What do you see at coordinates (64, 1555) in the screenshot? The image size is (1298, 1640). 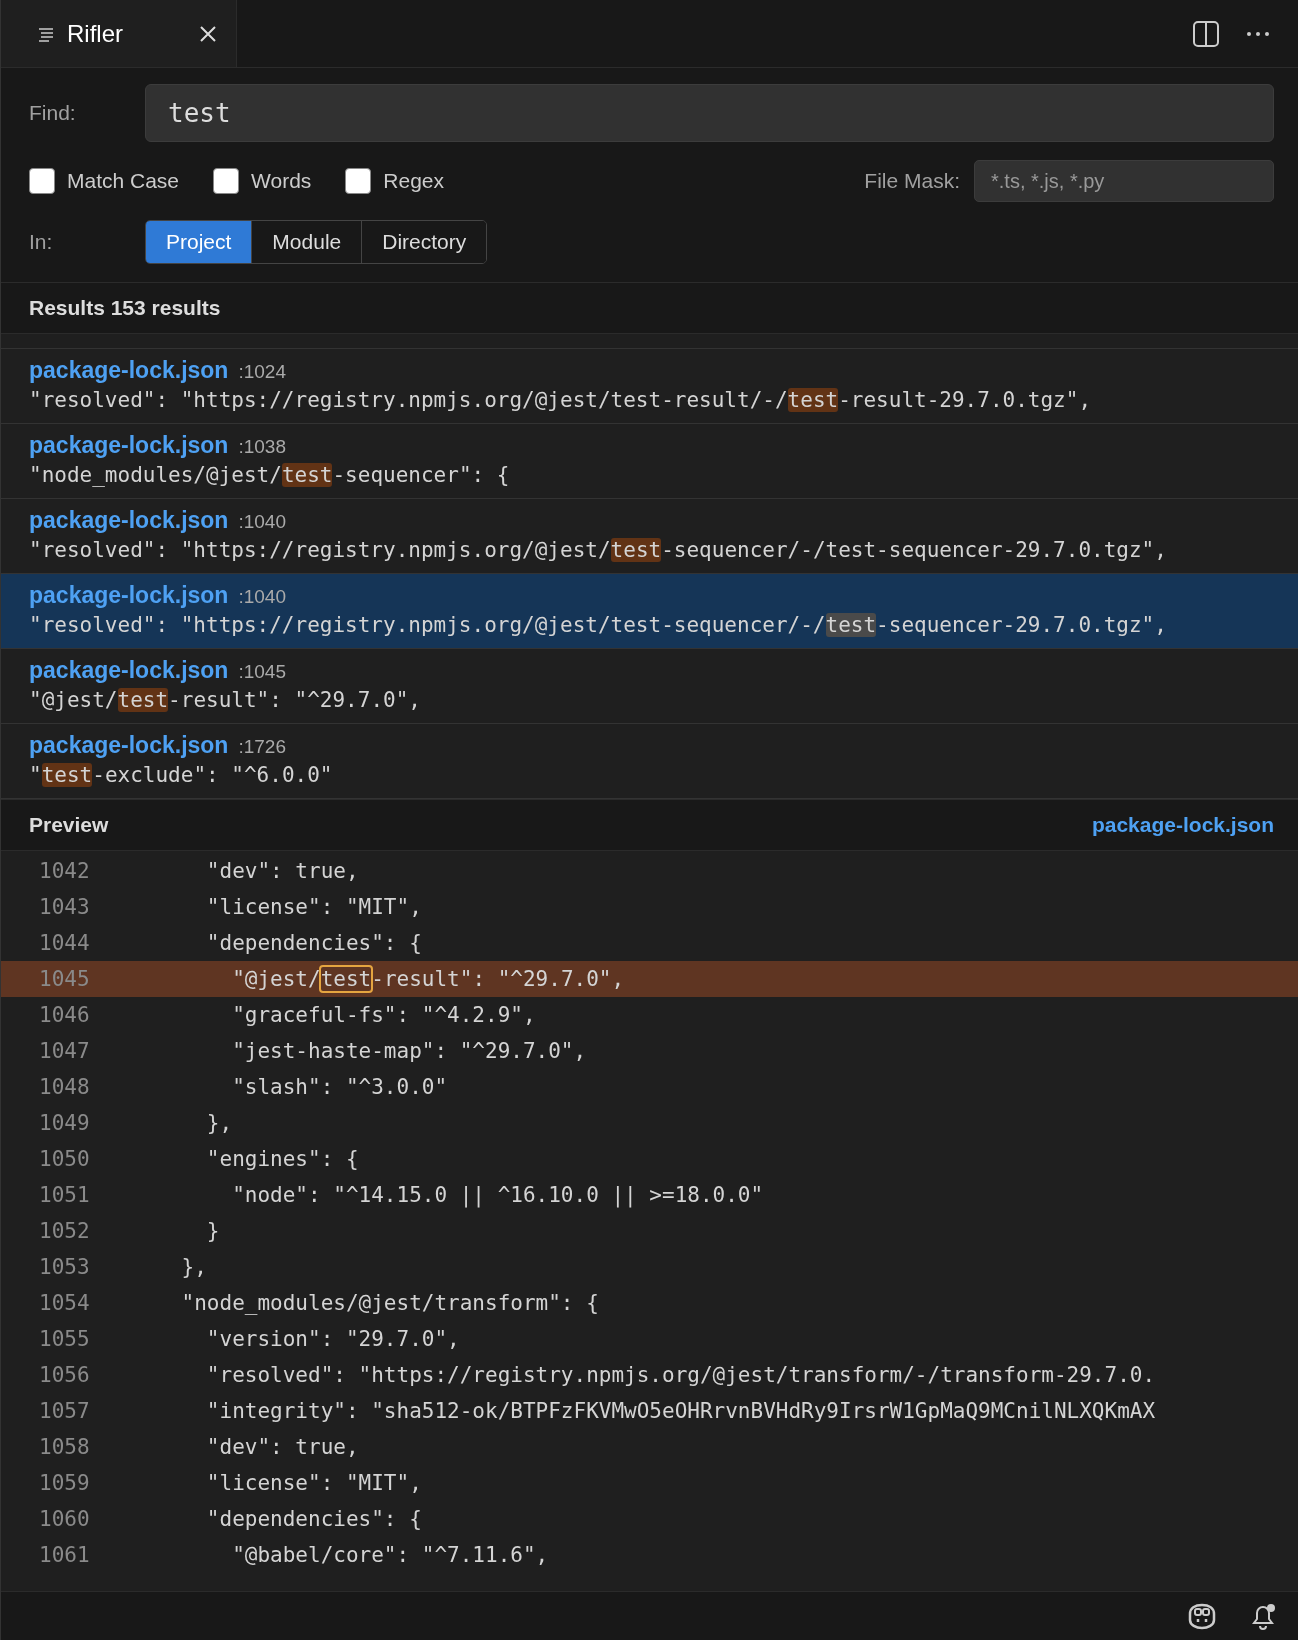 I see `line-number: 1061` at bounding box center [64, 1555].